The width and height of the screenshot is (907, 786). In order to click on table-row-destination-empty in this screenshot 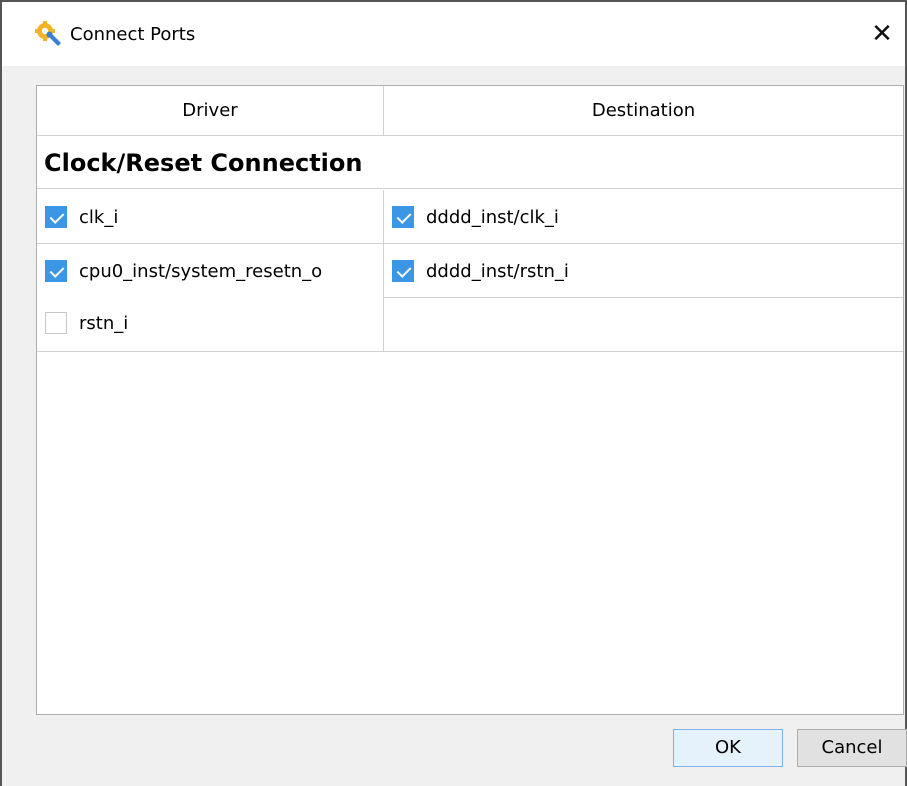, I will do `click(643, 325)`.